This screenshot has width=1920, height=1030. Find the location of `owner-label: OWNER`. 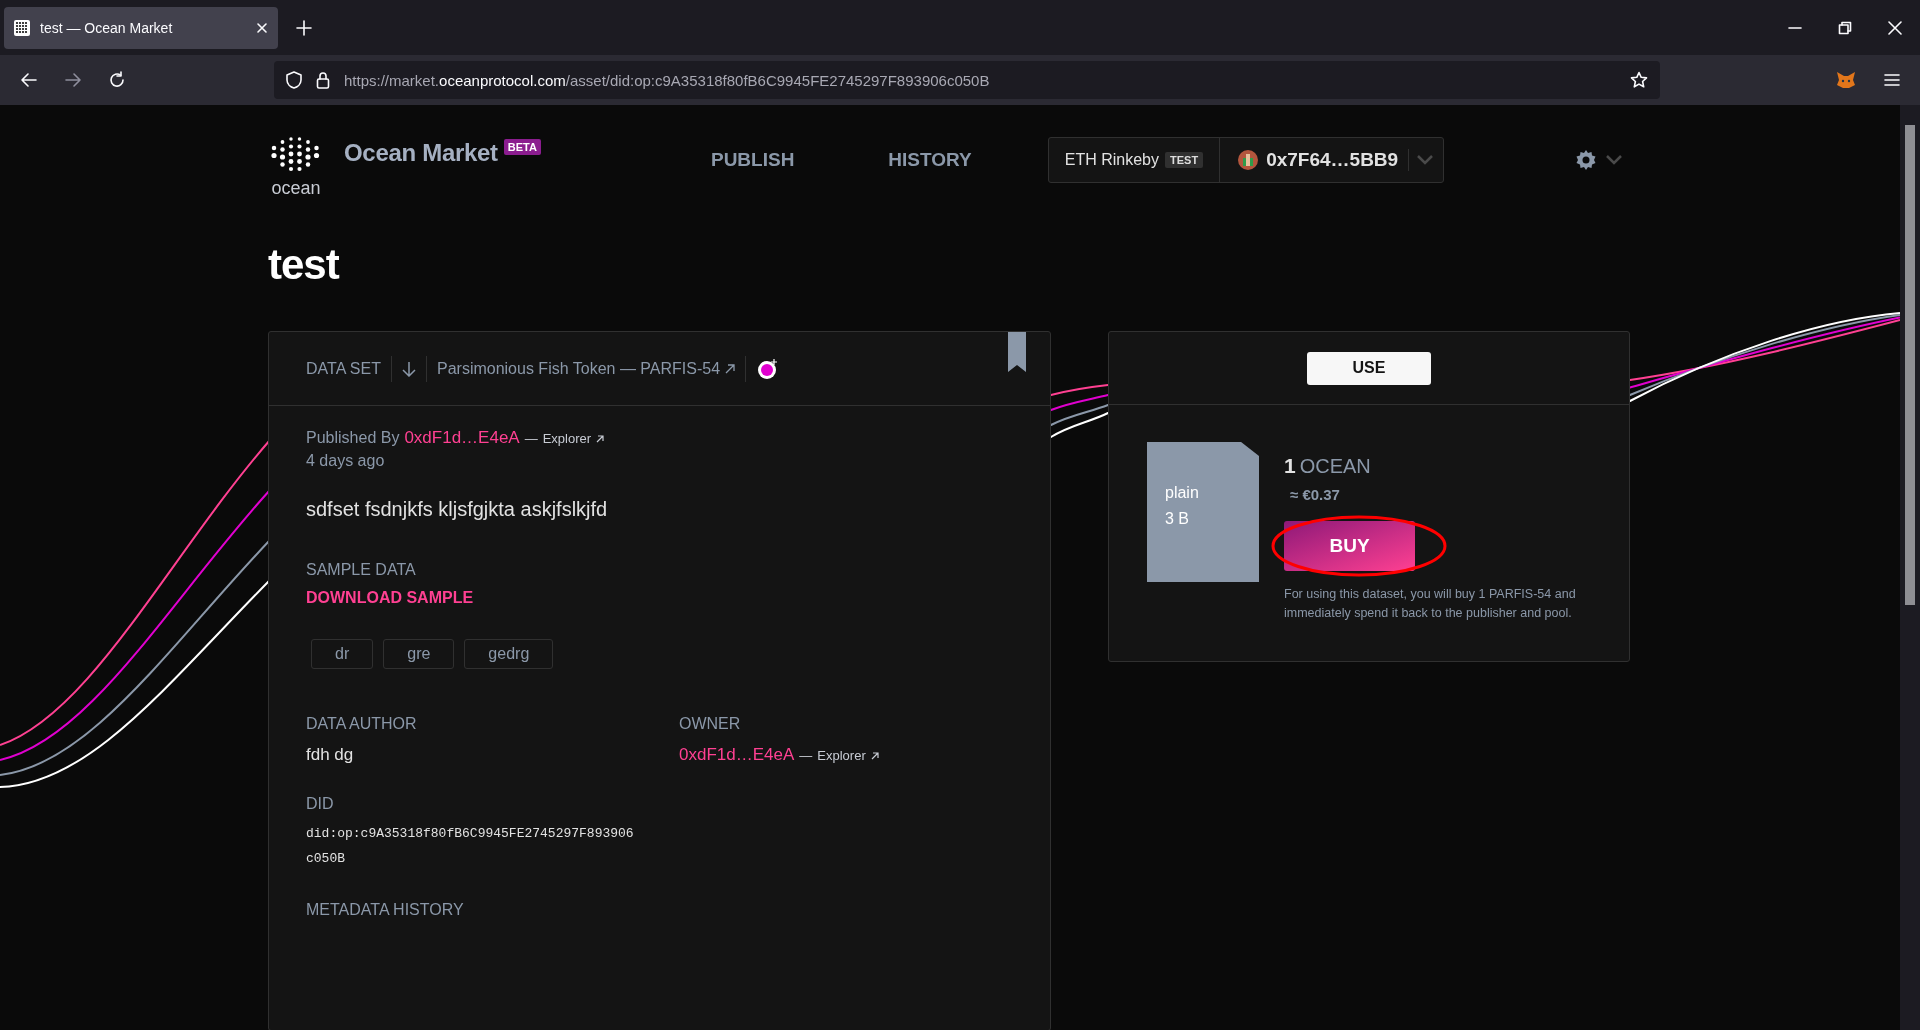

owner-label: OWNER is located at coordinates (710, 724).